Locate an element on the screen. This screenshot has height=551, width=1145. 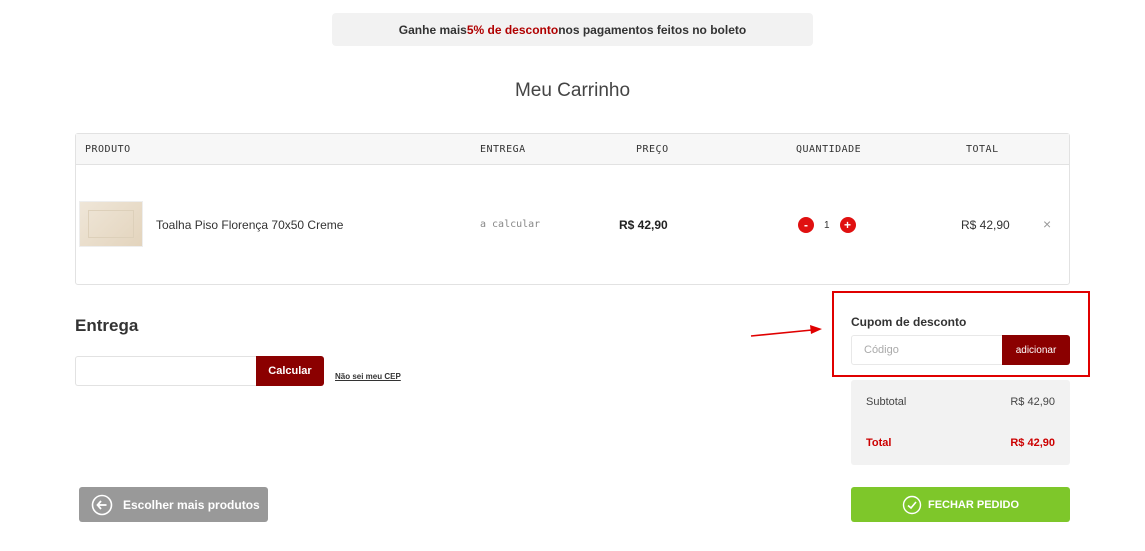
column-header-entrega: ENTREGA is located at coordinates (503, 149).